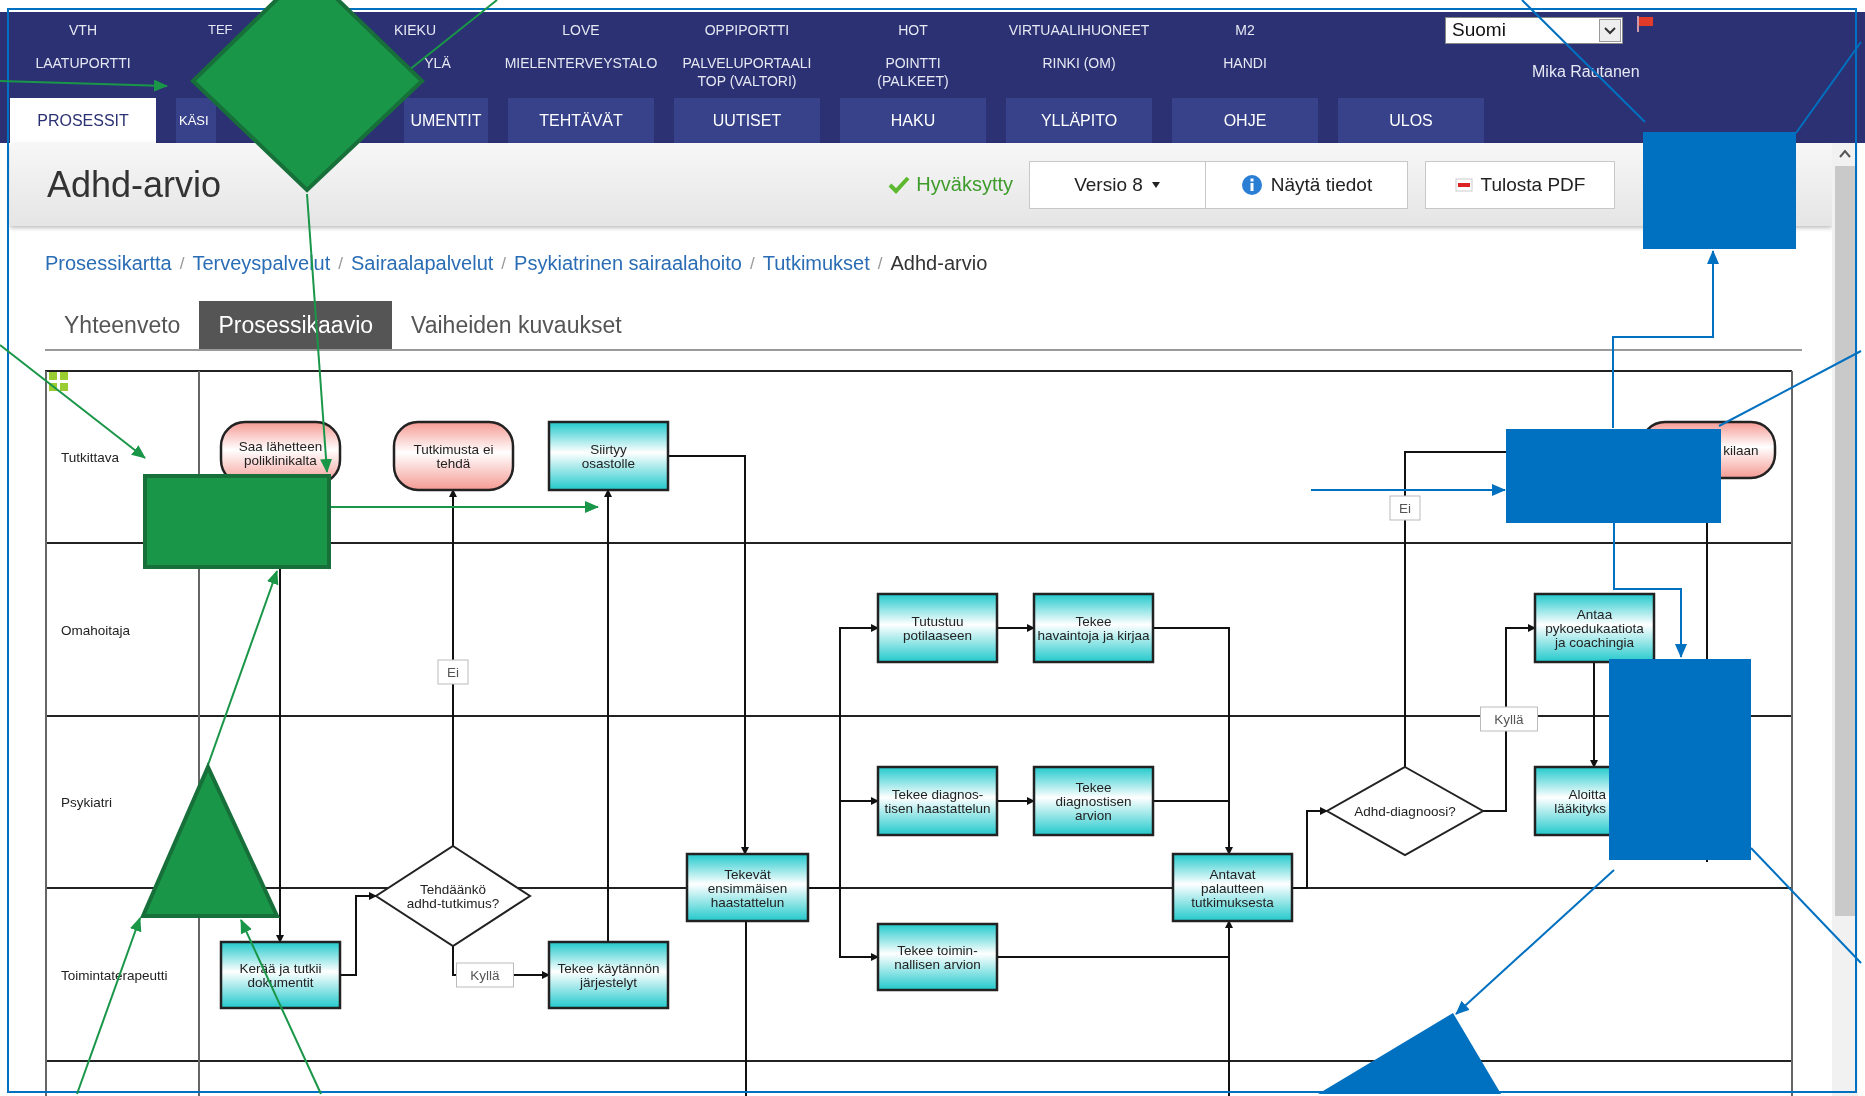 This screenshot has height=1096, width=1865. Describe the element at coordinates (516, 325) in the screenshot. I see `view-tab: Vaiheiden kuvaukset` at that location.